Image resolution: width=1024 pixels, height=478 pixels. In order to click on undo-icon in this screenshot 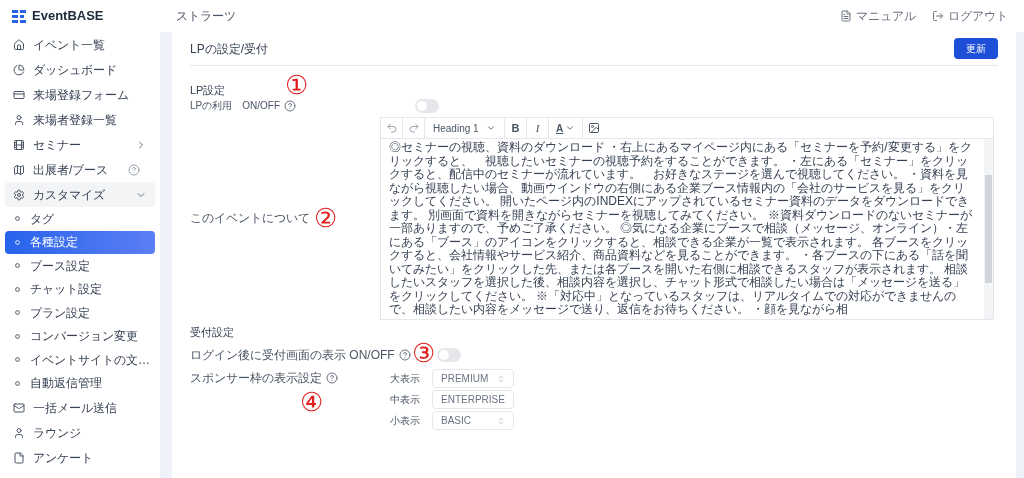, I will do `click(391, 128)`.